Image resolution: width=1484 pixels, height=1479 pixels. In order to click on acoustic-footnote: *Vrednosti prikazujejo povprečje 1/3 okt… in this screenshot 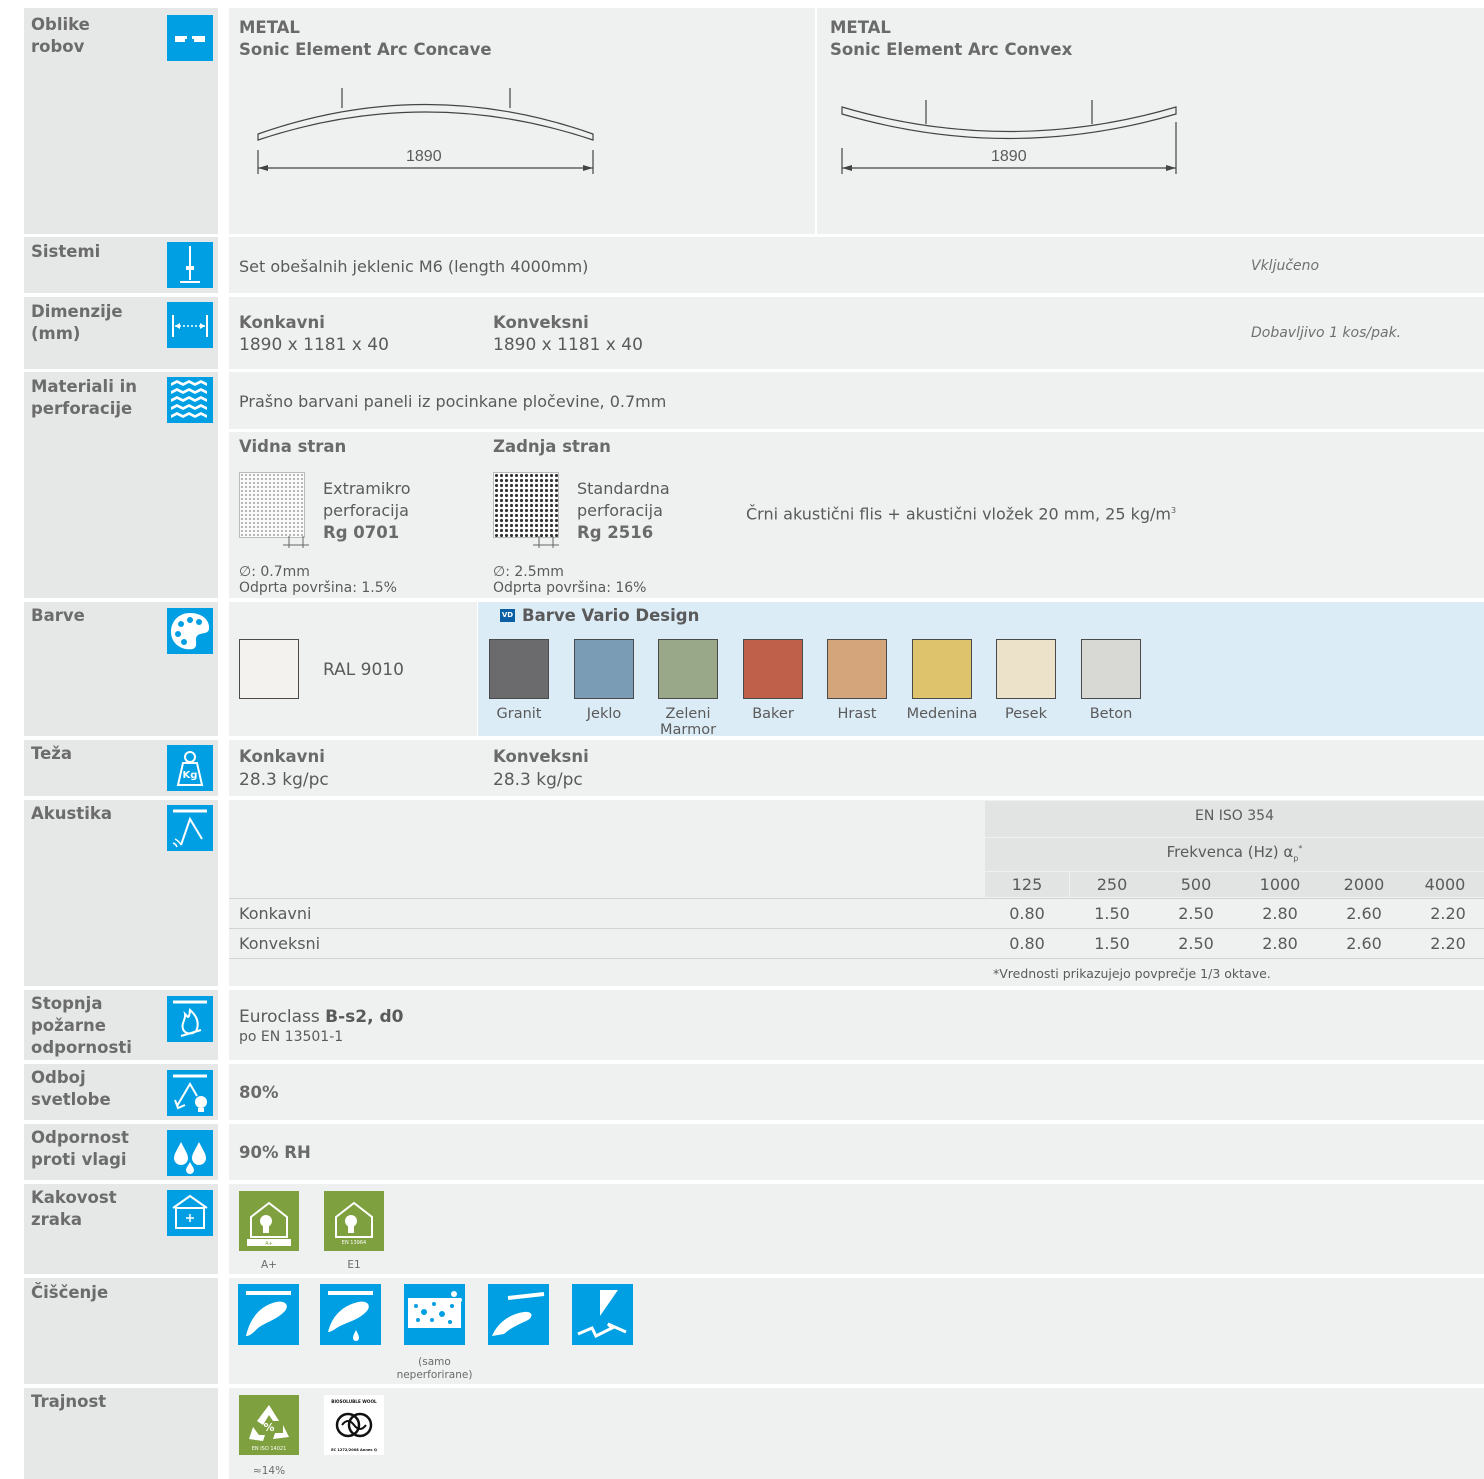, I will do `click(1132, 973)`.